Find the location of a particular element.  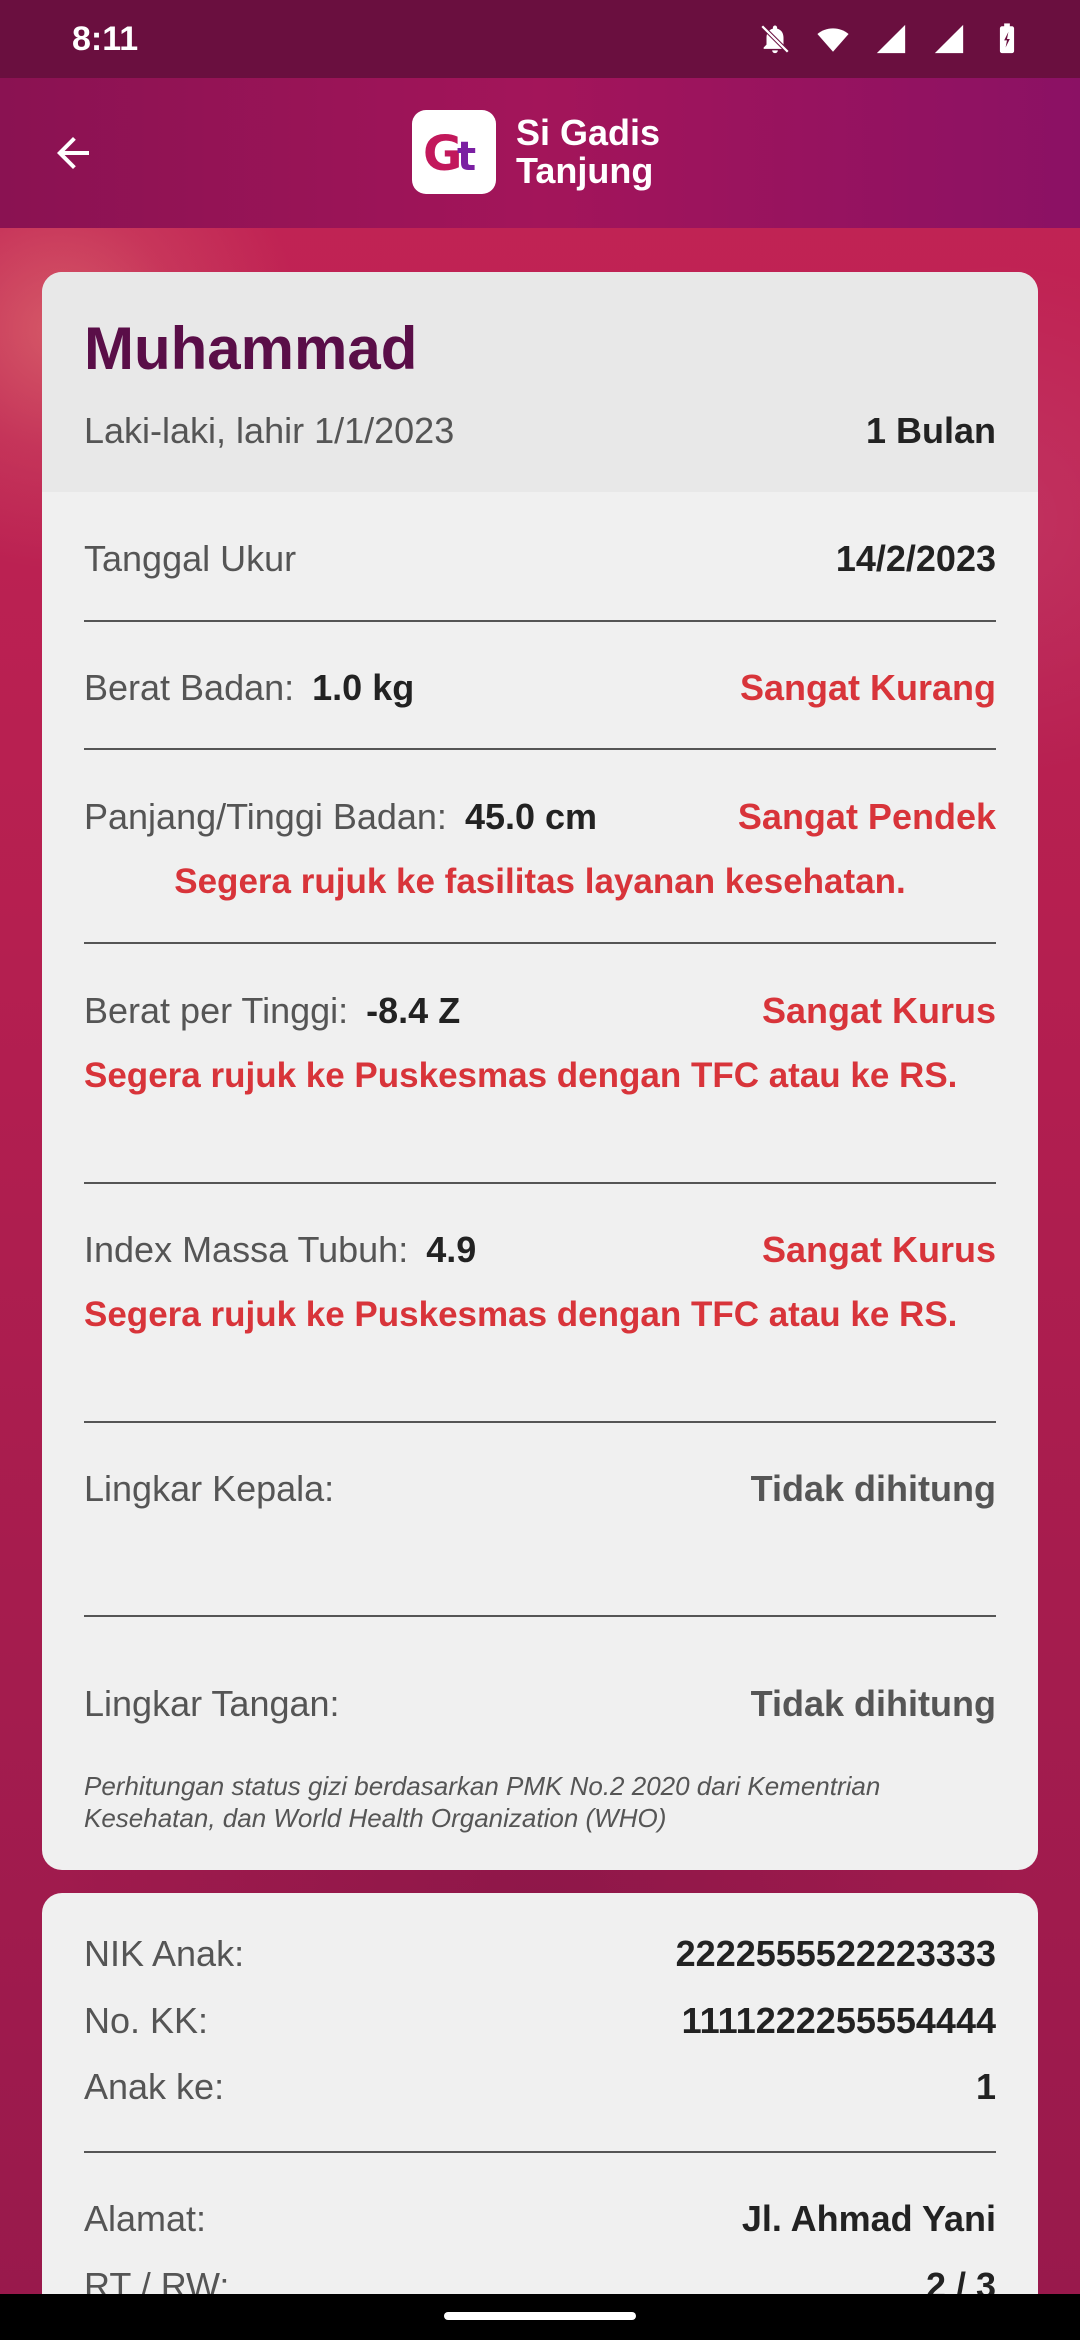

child-name: Muhammad is located at coordinates (251, 348).